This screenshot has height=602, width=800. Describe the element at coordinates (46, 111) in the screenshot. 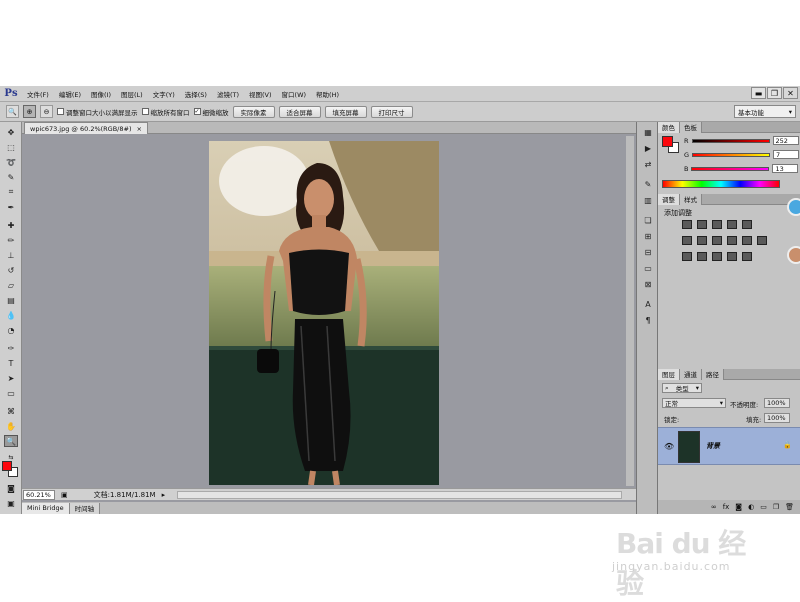

I see `zoom-out-icon: ⊖` at that location.